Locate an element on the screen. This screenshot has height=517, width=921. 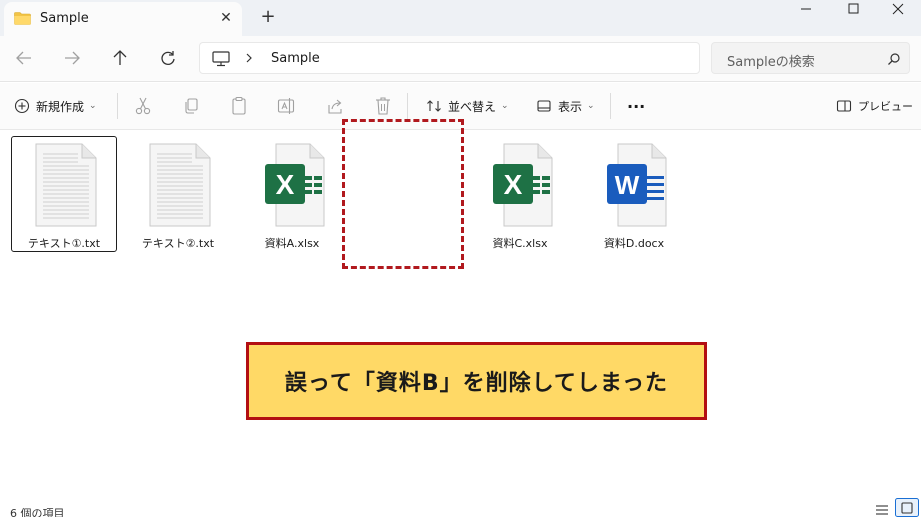
file-name: 資料C.xlsx is located at coordinates (520, 243).